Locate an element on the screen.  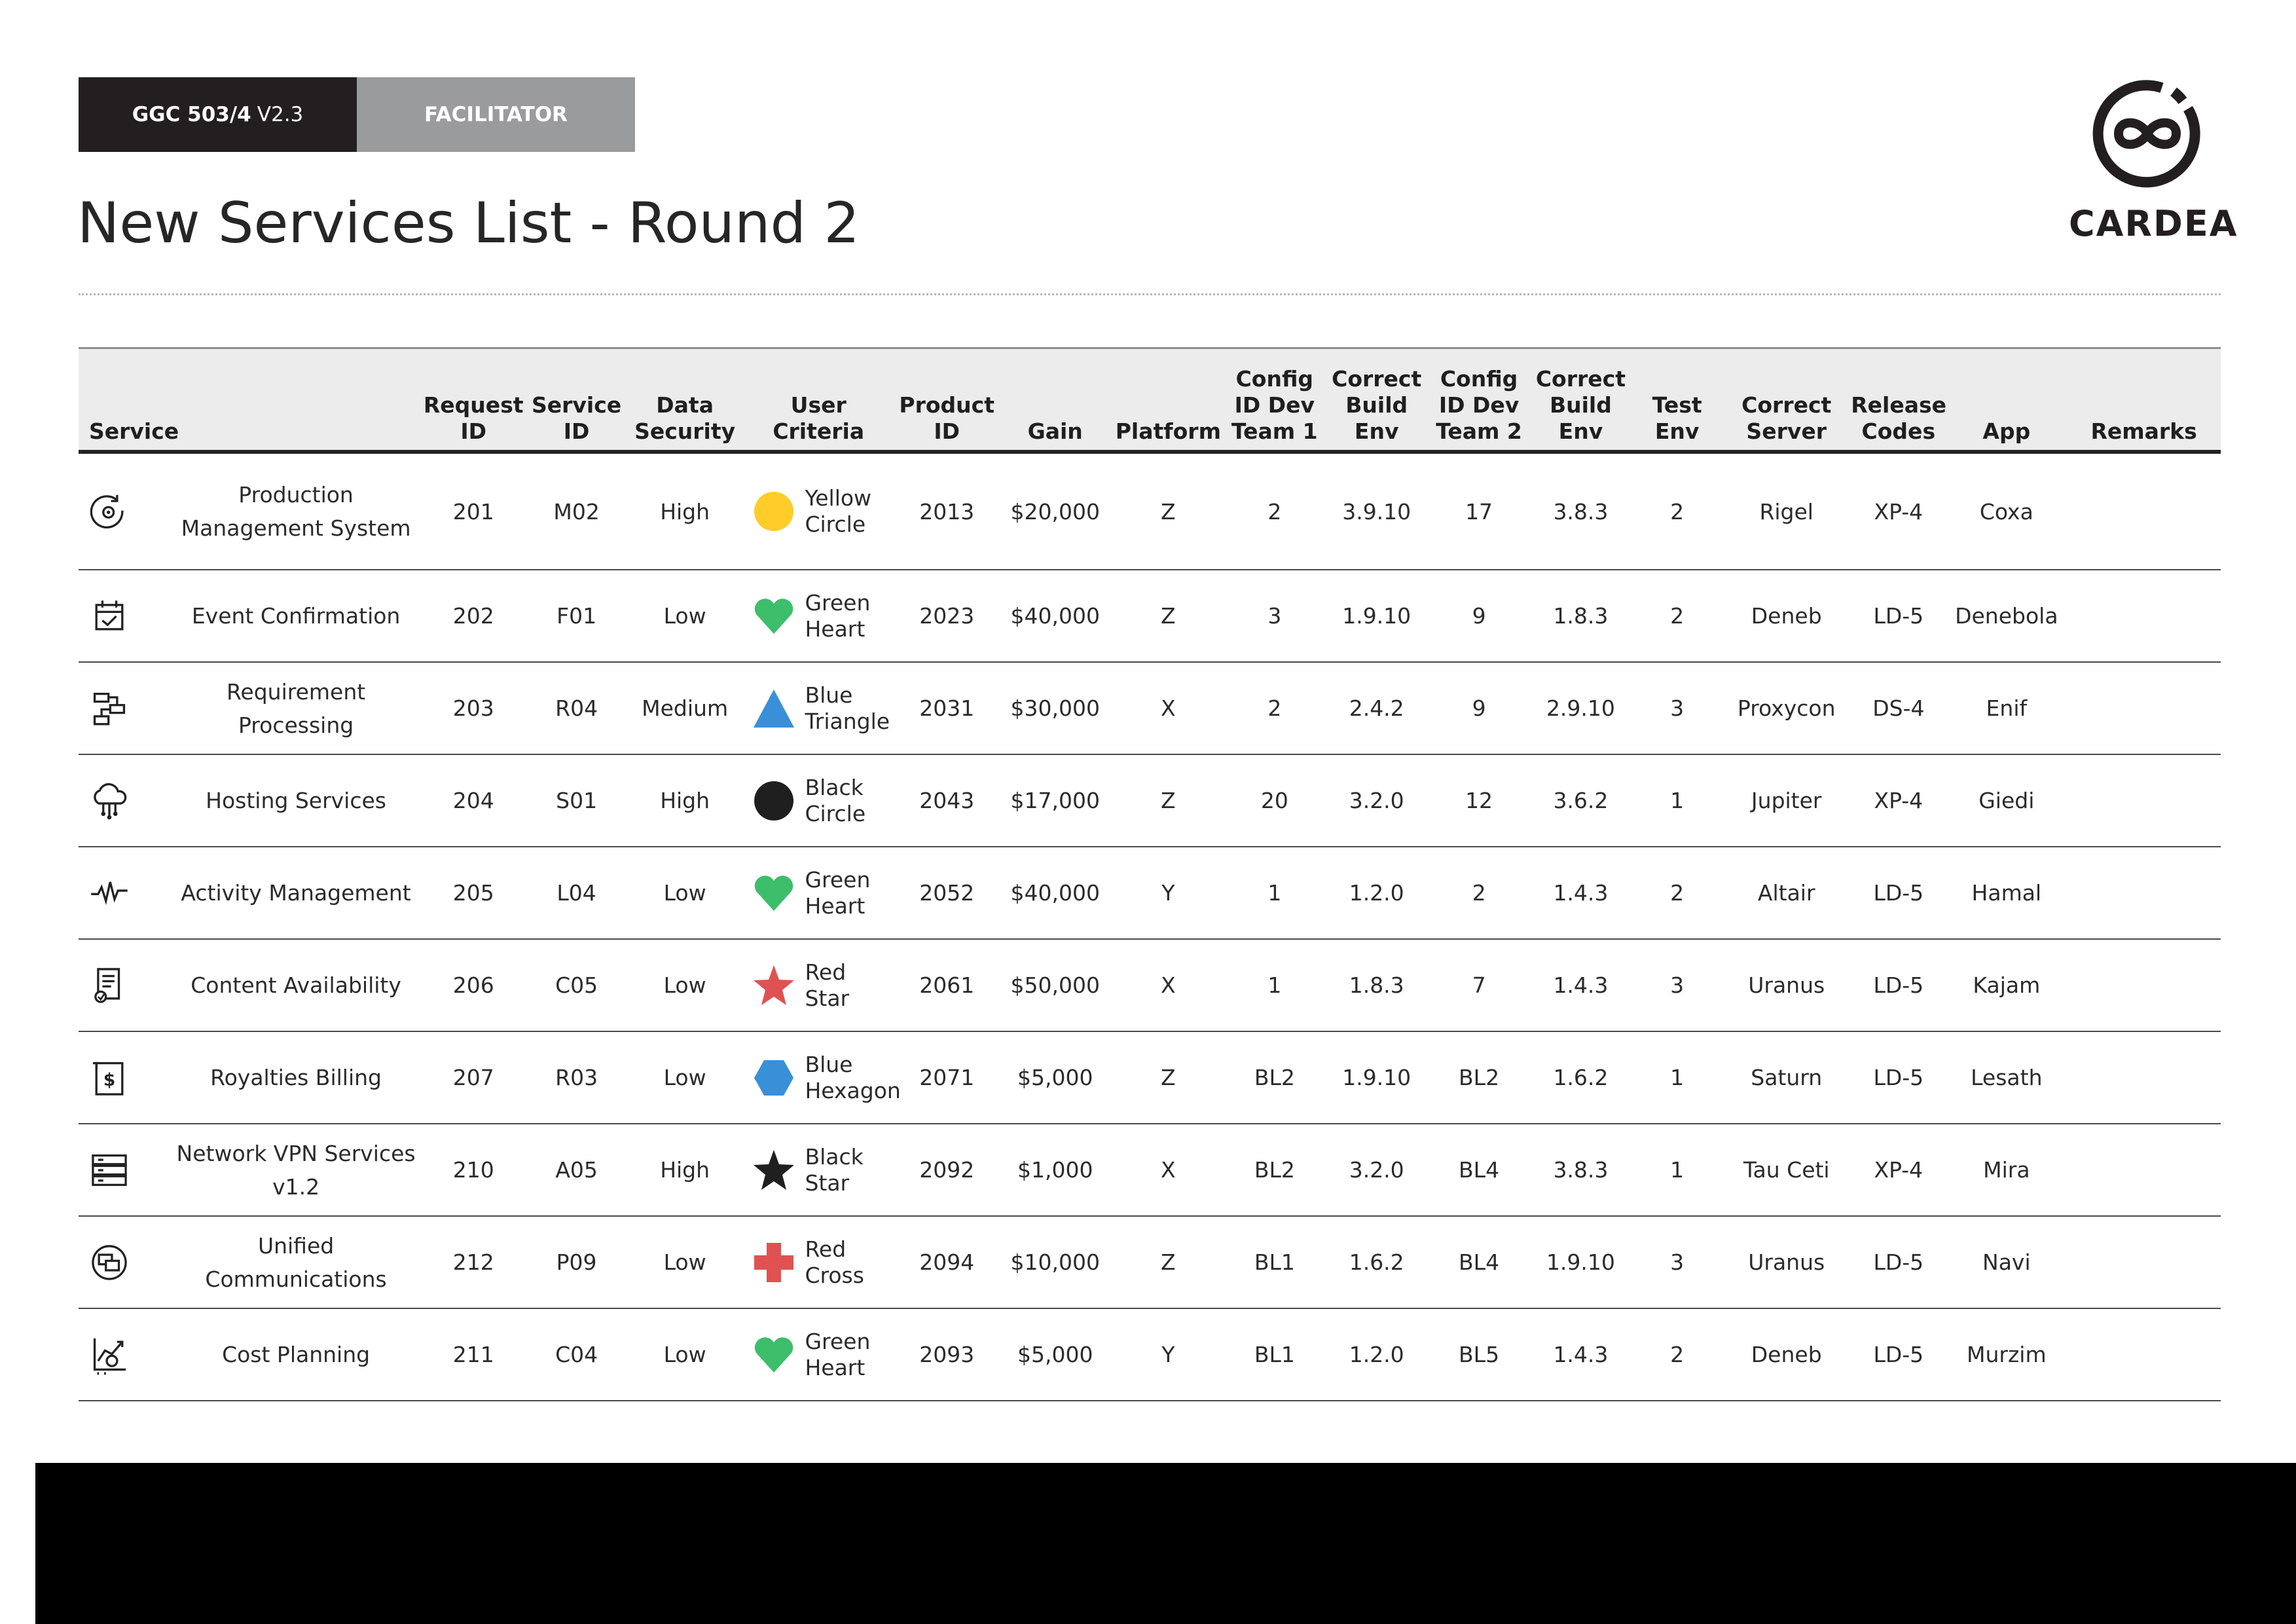
request-id-cell: 206 is located at coordinates (474, 985).